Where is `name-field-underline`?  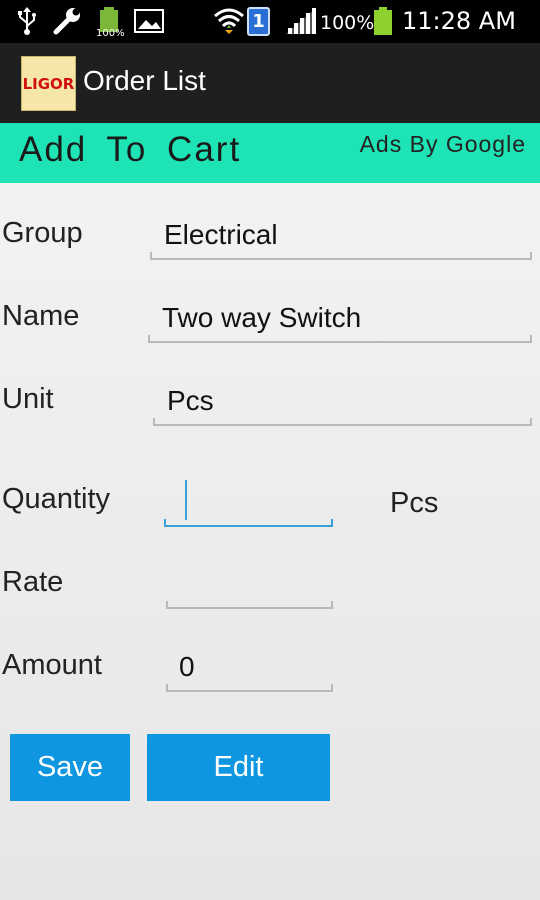
name-field-underline is located at coordinates (340, 339).